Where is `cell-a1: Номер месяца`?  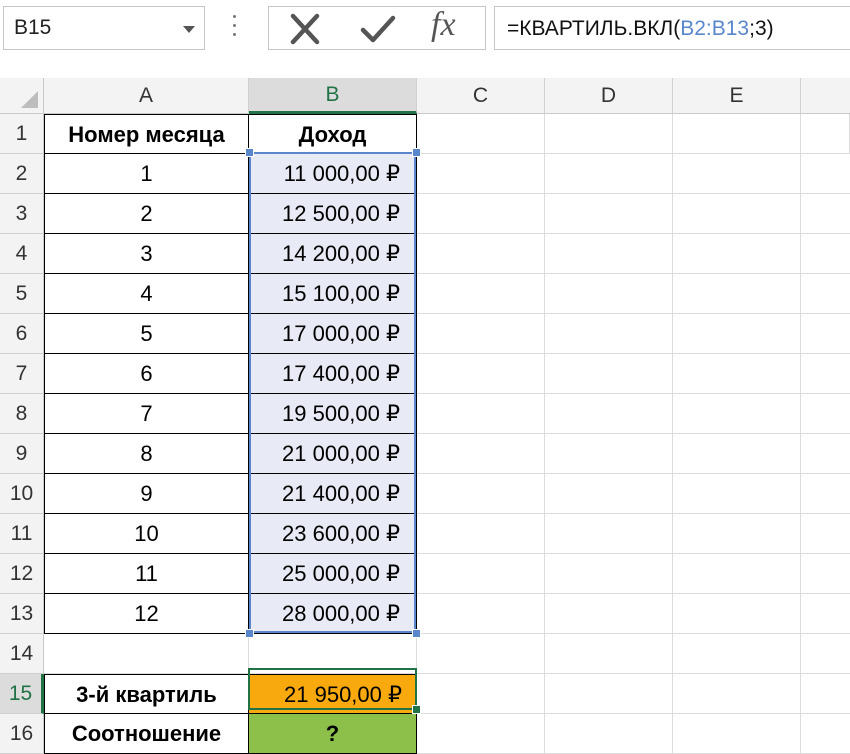
cell-a1: Номер месяца is located at coordinates (146, 134).